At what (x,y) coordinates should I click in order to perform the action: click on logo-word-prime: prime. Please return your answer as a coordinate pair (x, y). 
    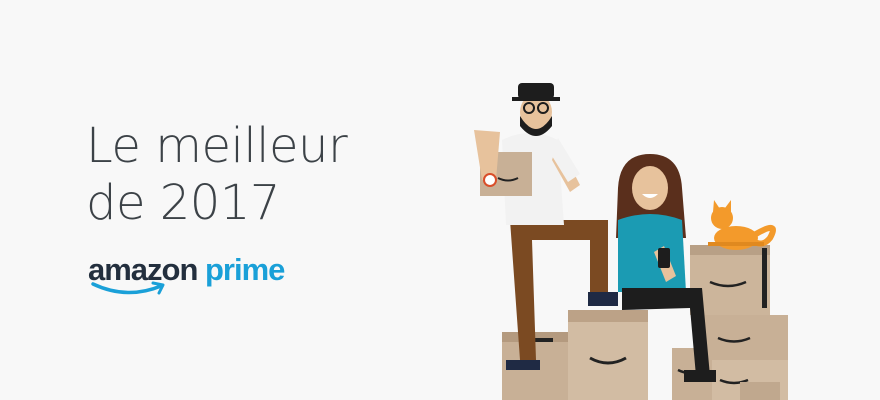
    Looking at the image, I should click on (245, 269).